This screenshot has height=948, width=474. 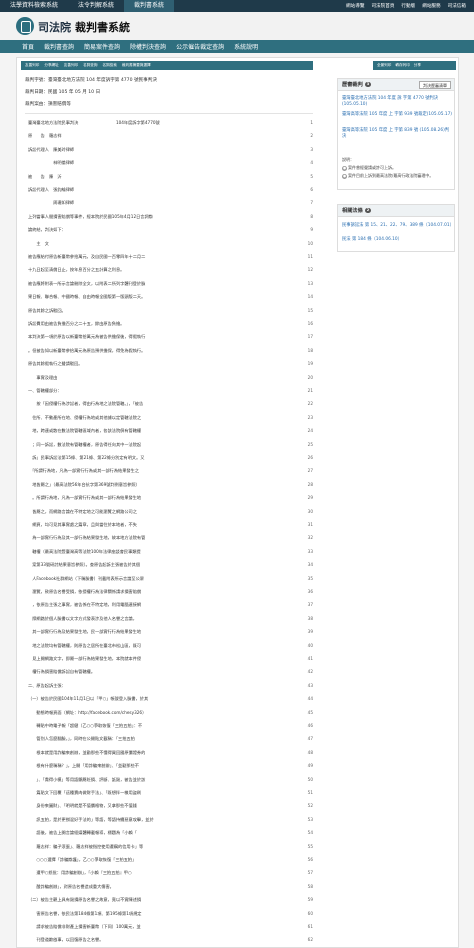 What do you see at coordinates (397, 115) in the screenshot?
I see `history-item: 臺灣高等法院 105 年度 上 字第 939 號裁定(105.05.17)` at bounding box center [397, 115].